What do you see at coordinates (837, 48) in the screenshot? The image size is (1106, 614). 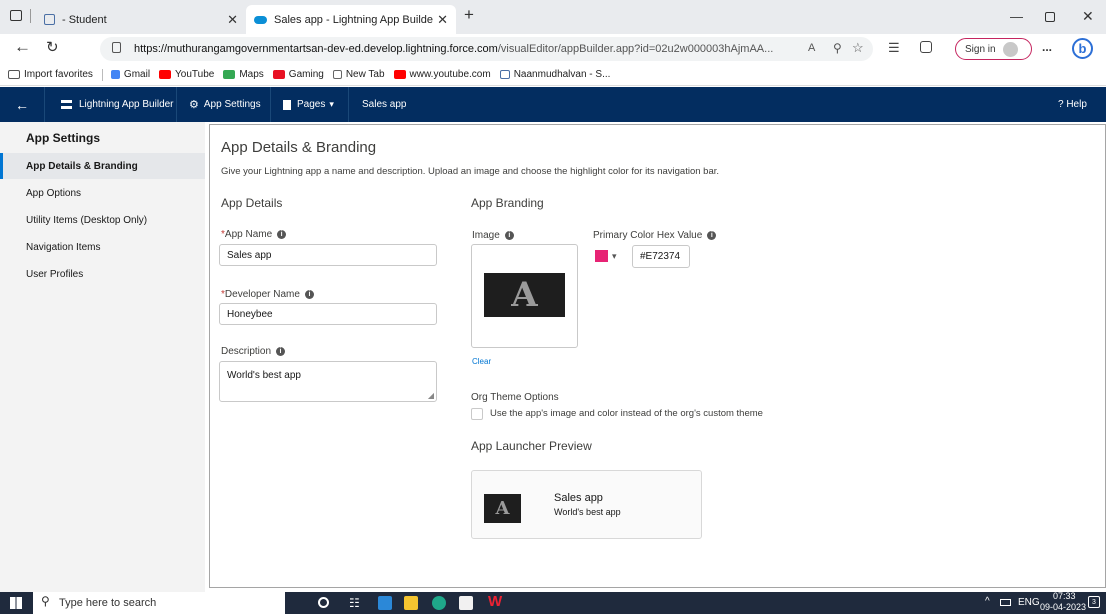 I see `zoom-icon: ⚲` at bounding box center [837, 48].